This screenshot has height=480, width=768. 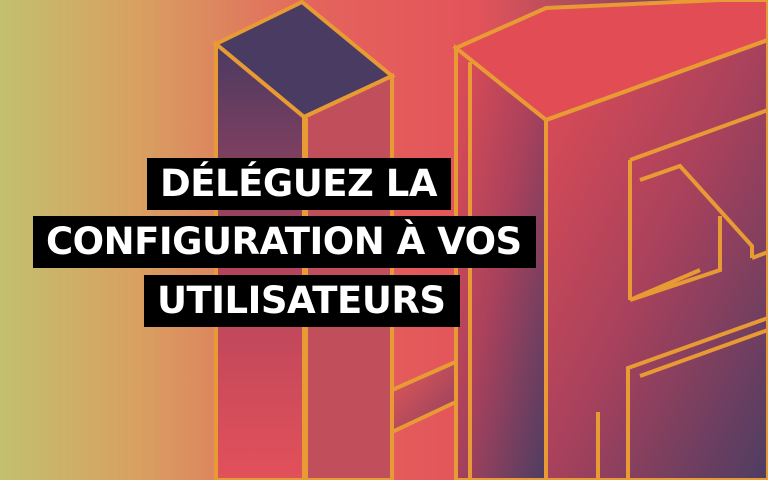 What do you see at coordinates (284, 242) in the screenshot?
I see `headline-line-2: CONFIGURATION À VOS` at bounding box center [284, 242].